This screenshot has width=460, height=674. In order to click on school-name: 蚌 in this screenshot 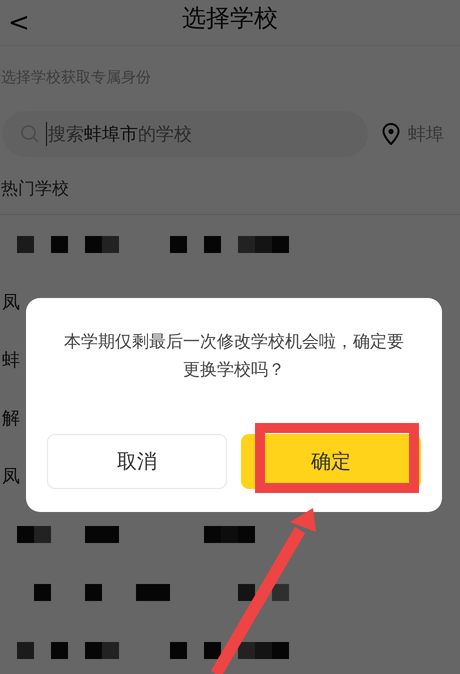, I will do `click(11, 360)`.